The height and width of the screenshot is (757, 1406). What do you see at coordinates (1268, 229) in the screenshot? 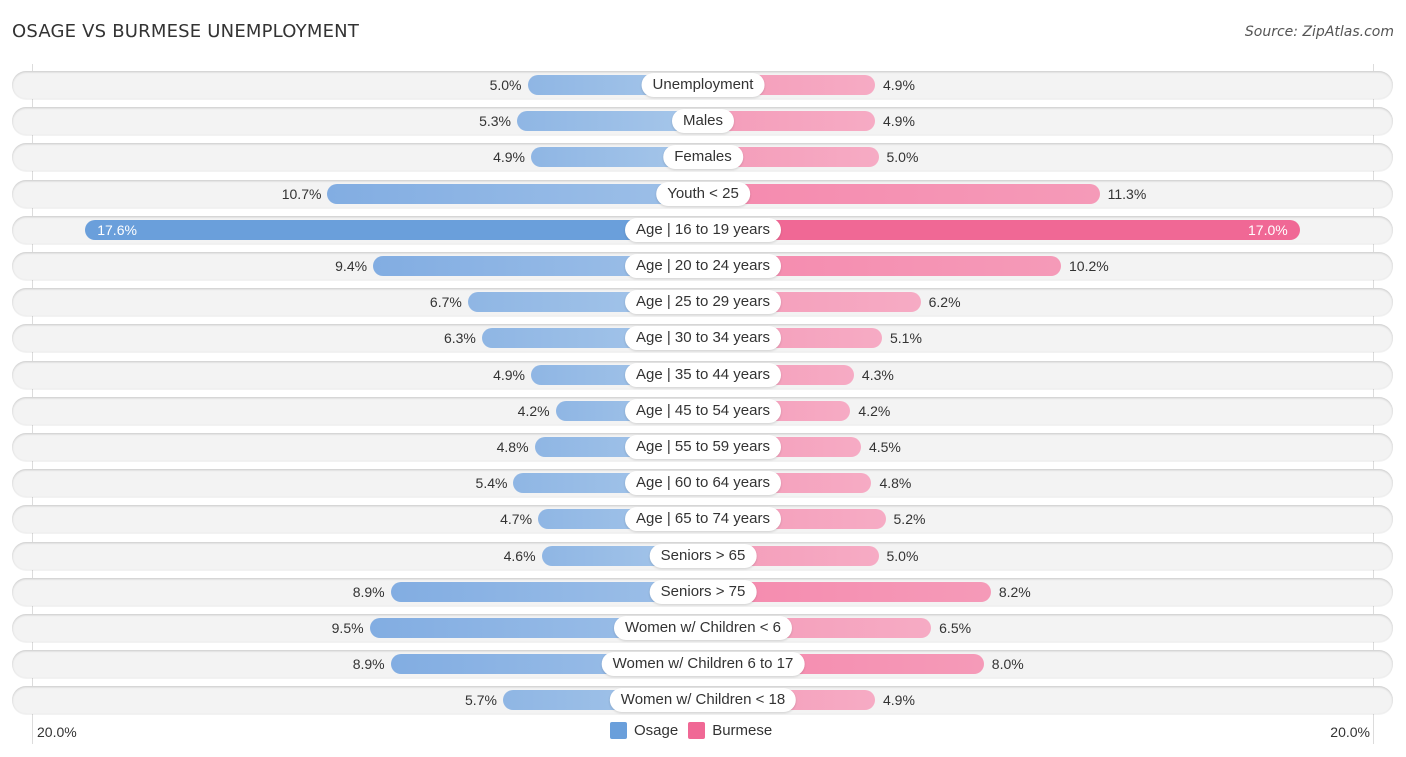
I see `value-label-burmese: 17.0%` at bounding box center [1268, 229].